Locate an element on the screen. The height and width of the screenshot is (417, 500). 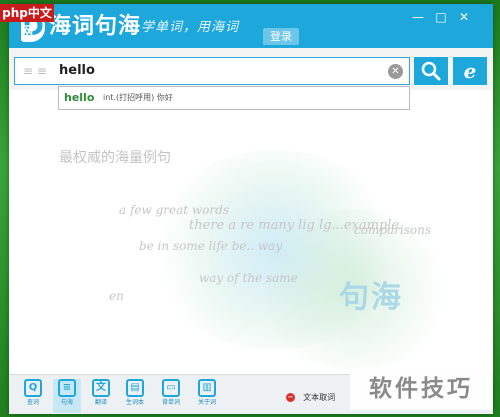
content-headline: 最权威的海量例句 is located at coordinates (115, 158).